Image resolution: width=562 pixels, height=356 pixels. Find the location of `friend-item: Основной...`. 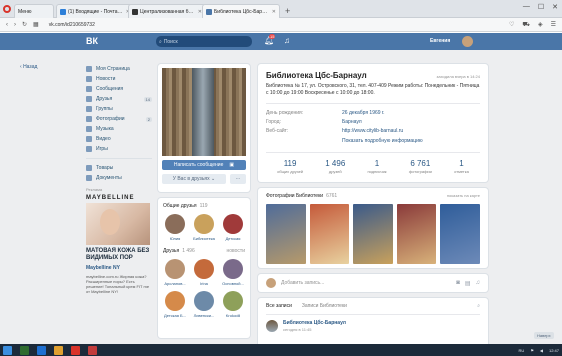

friend-item: Основной... is located at coordinates (233, 272).